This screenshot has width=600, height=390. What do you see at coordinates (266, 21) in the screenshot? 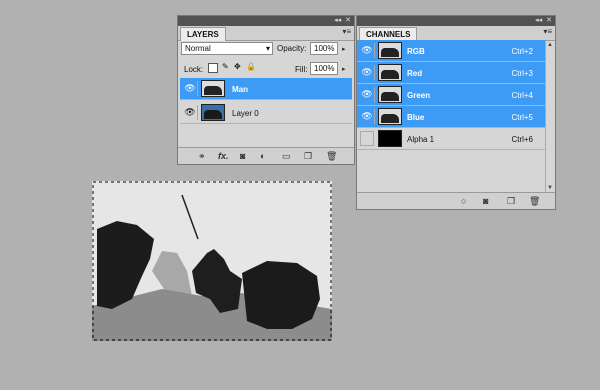
I see `layers-panel-titlebar: ◂◂ ✕` at bounding box center [266, 21].